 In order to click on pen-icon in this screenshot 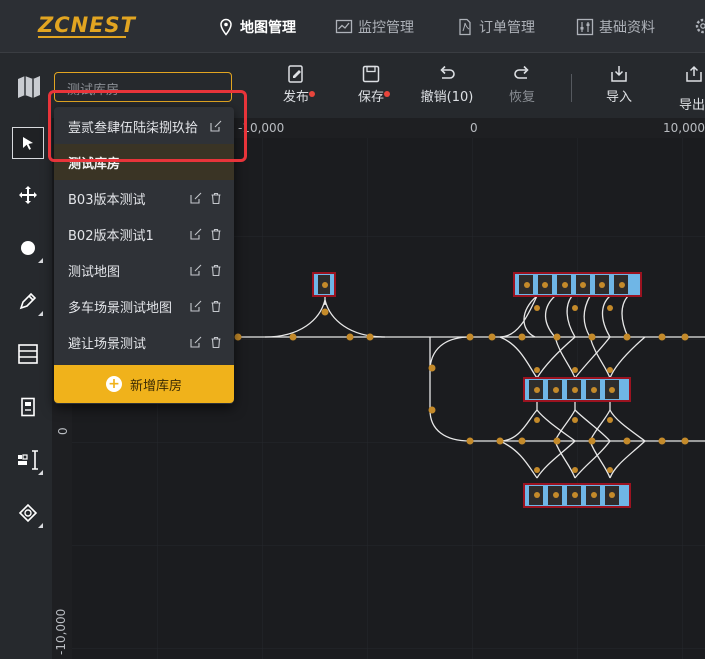, I will do `click(28, 301)`.